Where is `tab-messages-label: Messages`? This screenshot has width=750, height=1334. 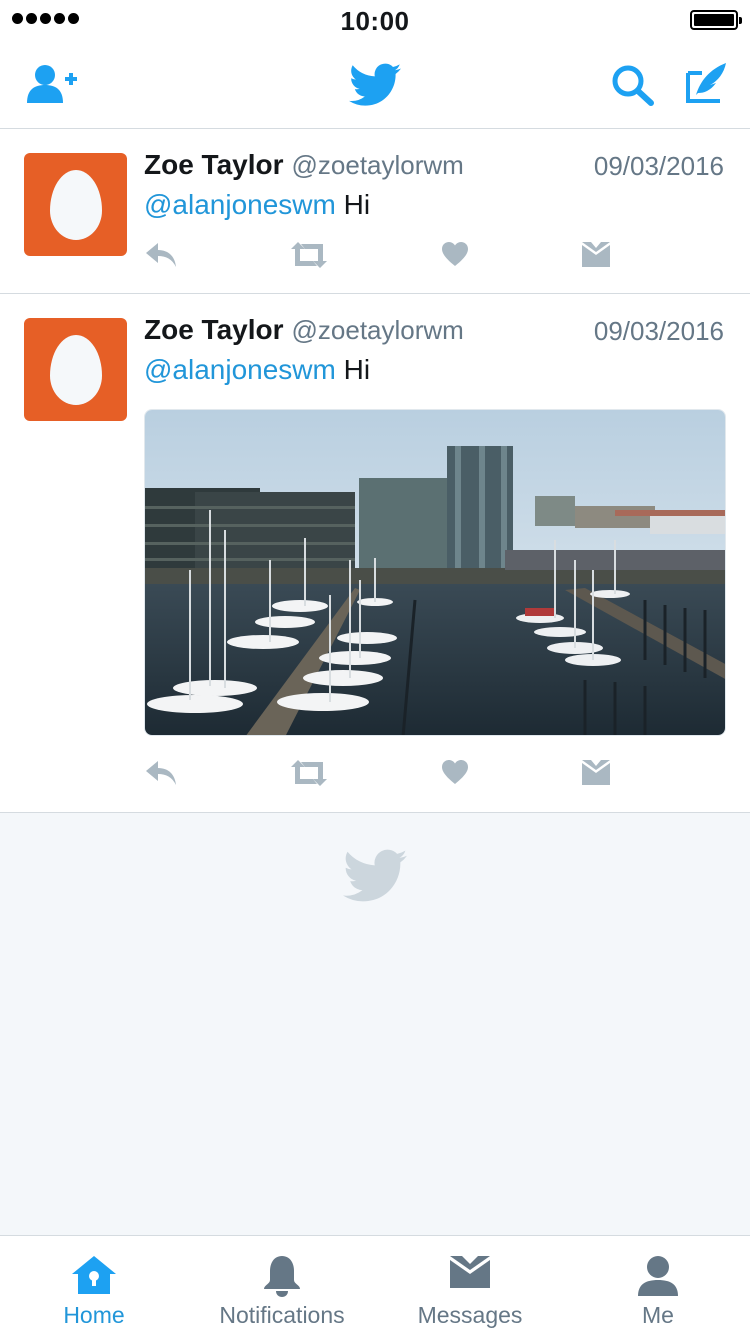 tab-messages-label: Messages is located at coordinates (470, 1315).